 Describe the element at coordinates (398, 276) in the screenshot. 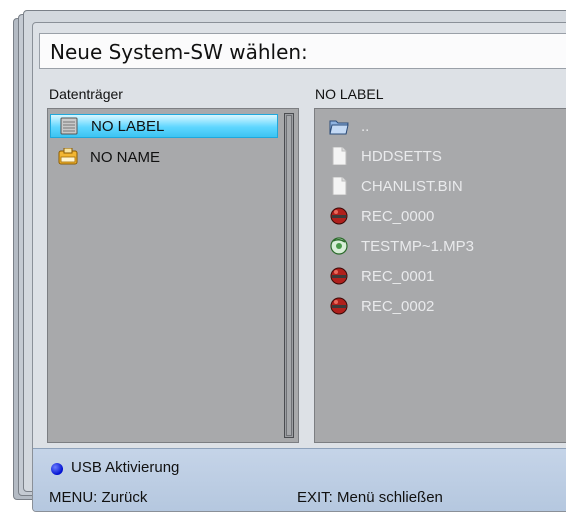

I see `file-item-label: REC_0001` at that location.